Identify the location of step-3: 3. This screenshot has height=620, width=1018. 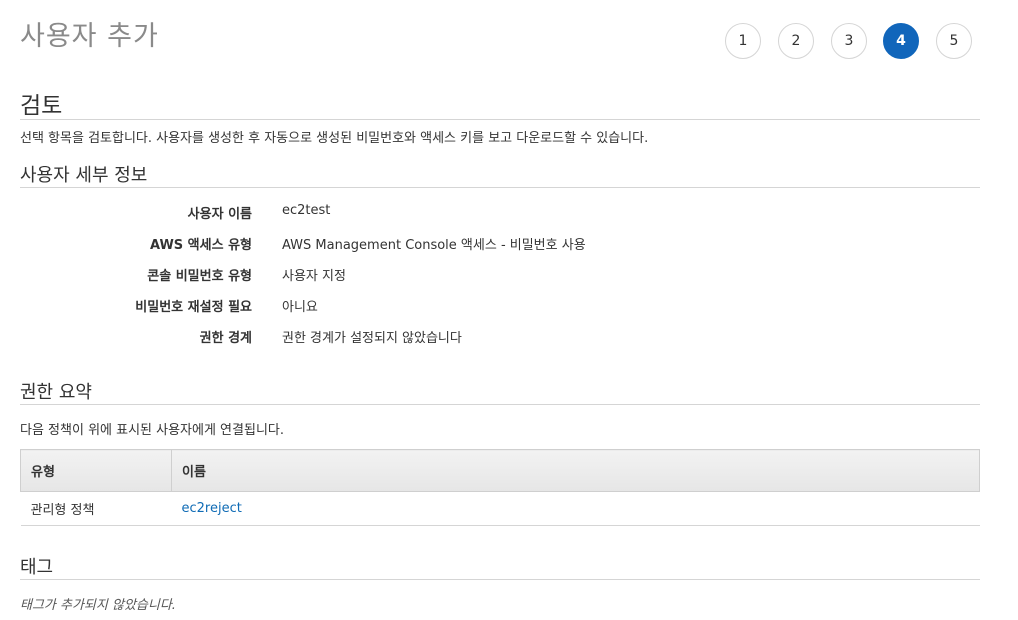
(849, 41).